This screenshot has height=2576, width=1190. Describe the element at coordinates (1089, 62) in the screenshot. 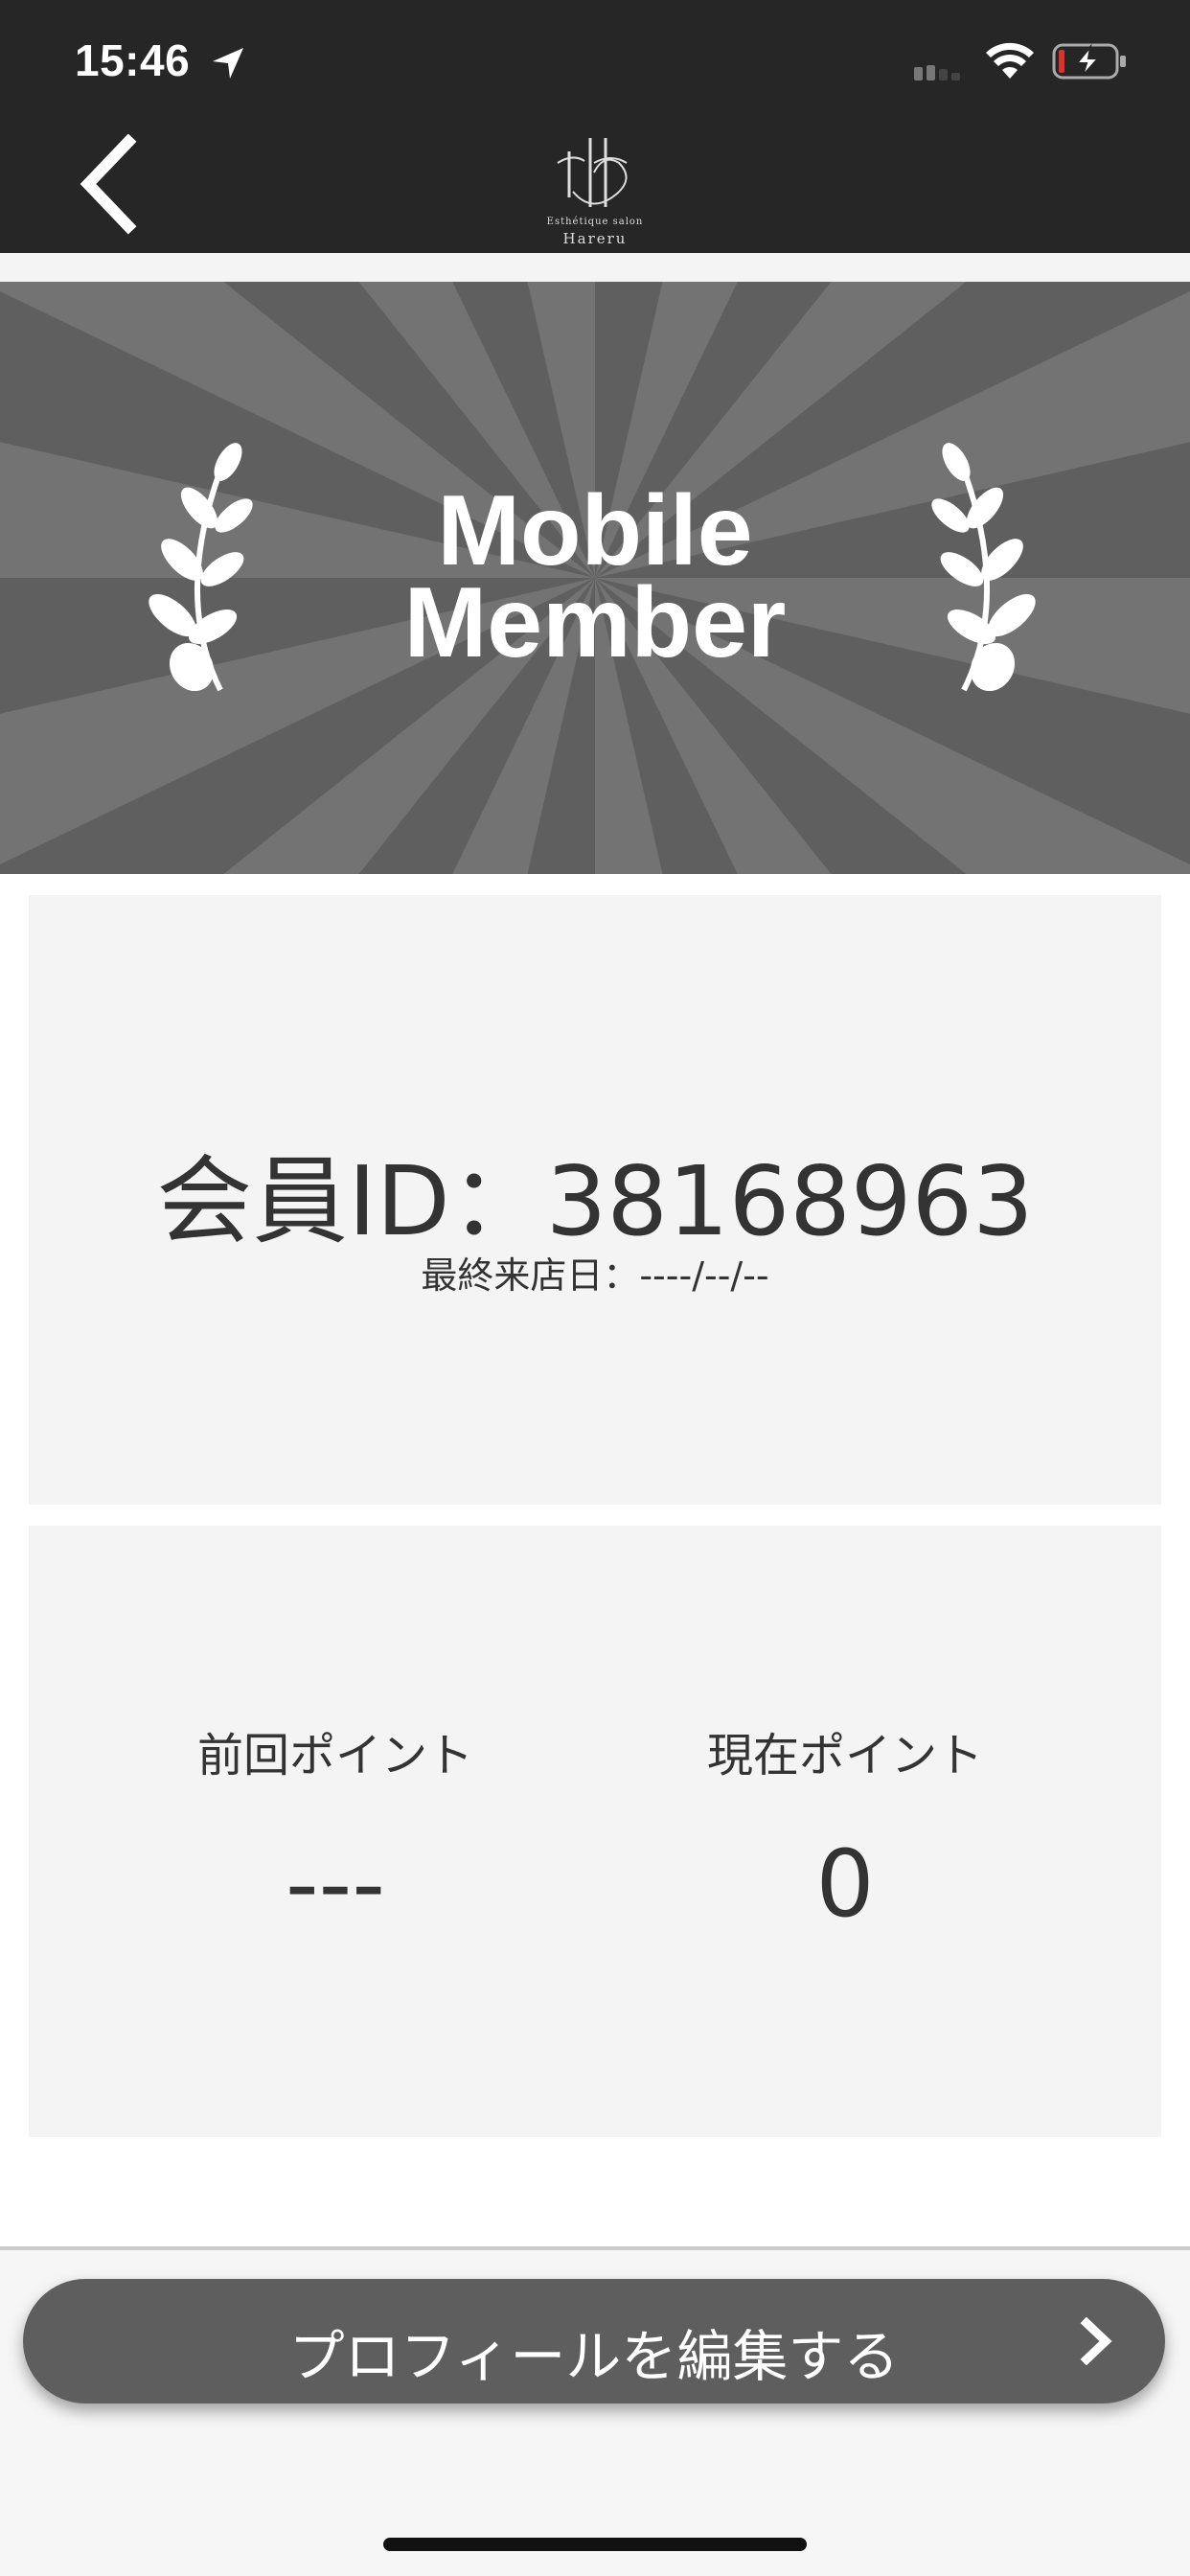

I see `battery-charging-icon` at that location.